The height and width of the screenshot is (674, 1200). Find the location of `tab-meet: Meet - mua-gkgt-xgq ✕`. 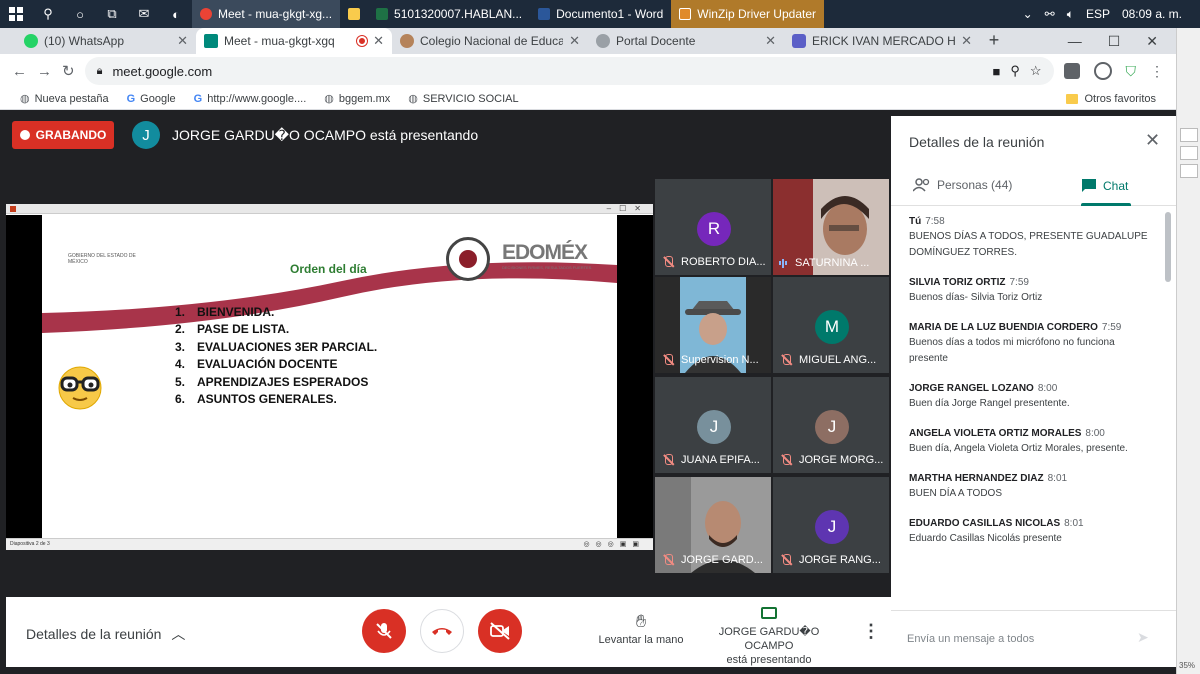

tab-meet: Meet - mua-gkgt-xgq ✕ is located at coordinates (294, 41).